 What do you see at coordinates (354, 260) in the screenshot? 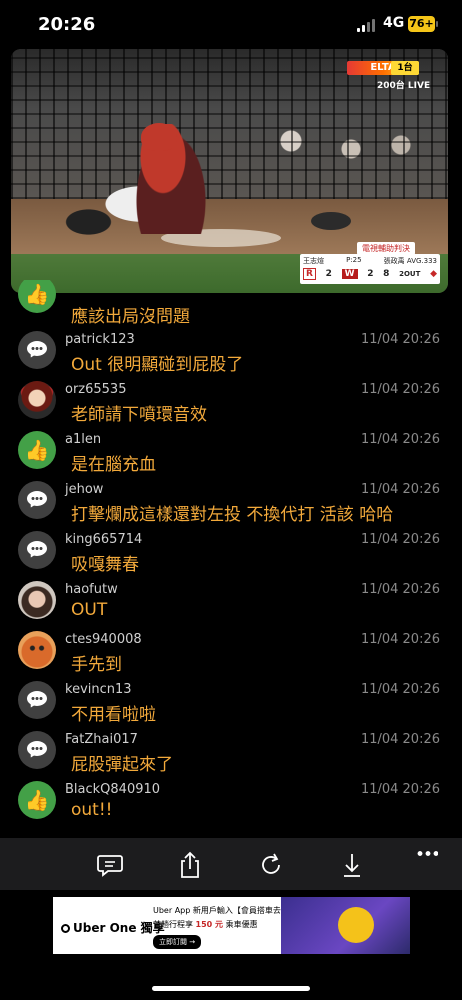
I see `sb-pitch-count: P:25` at bounding box center [354, 260].